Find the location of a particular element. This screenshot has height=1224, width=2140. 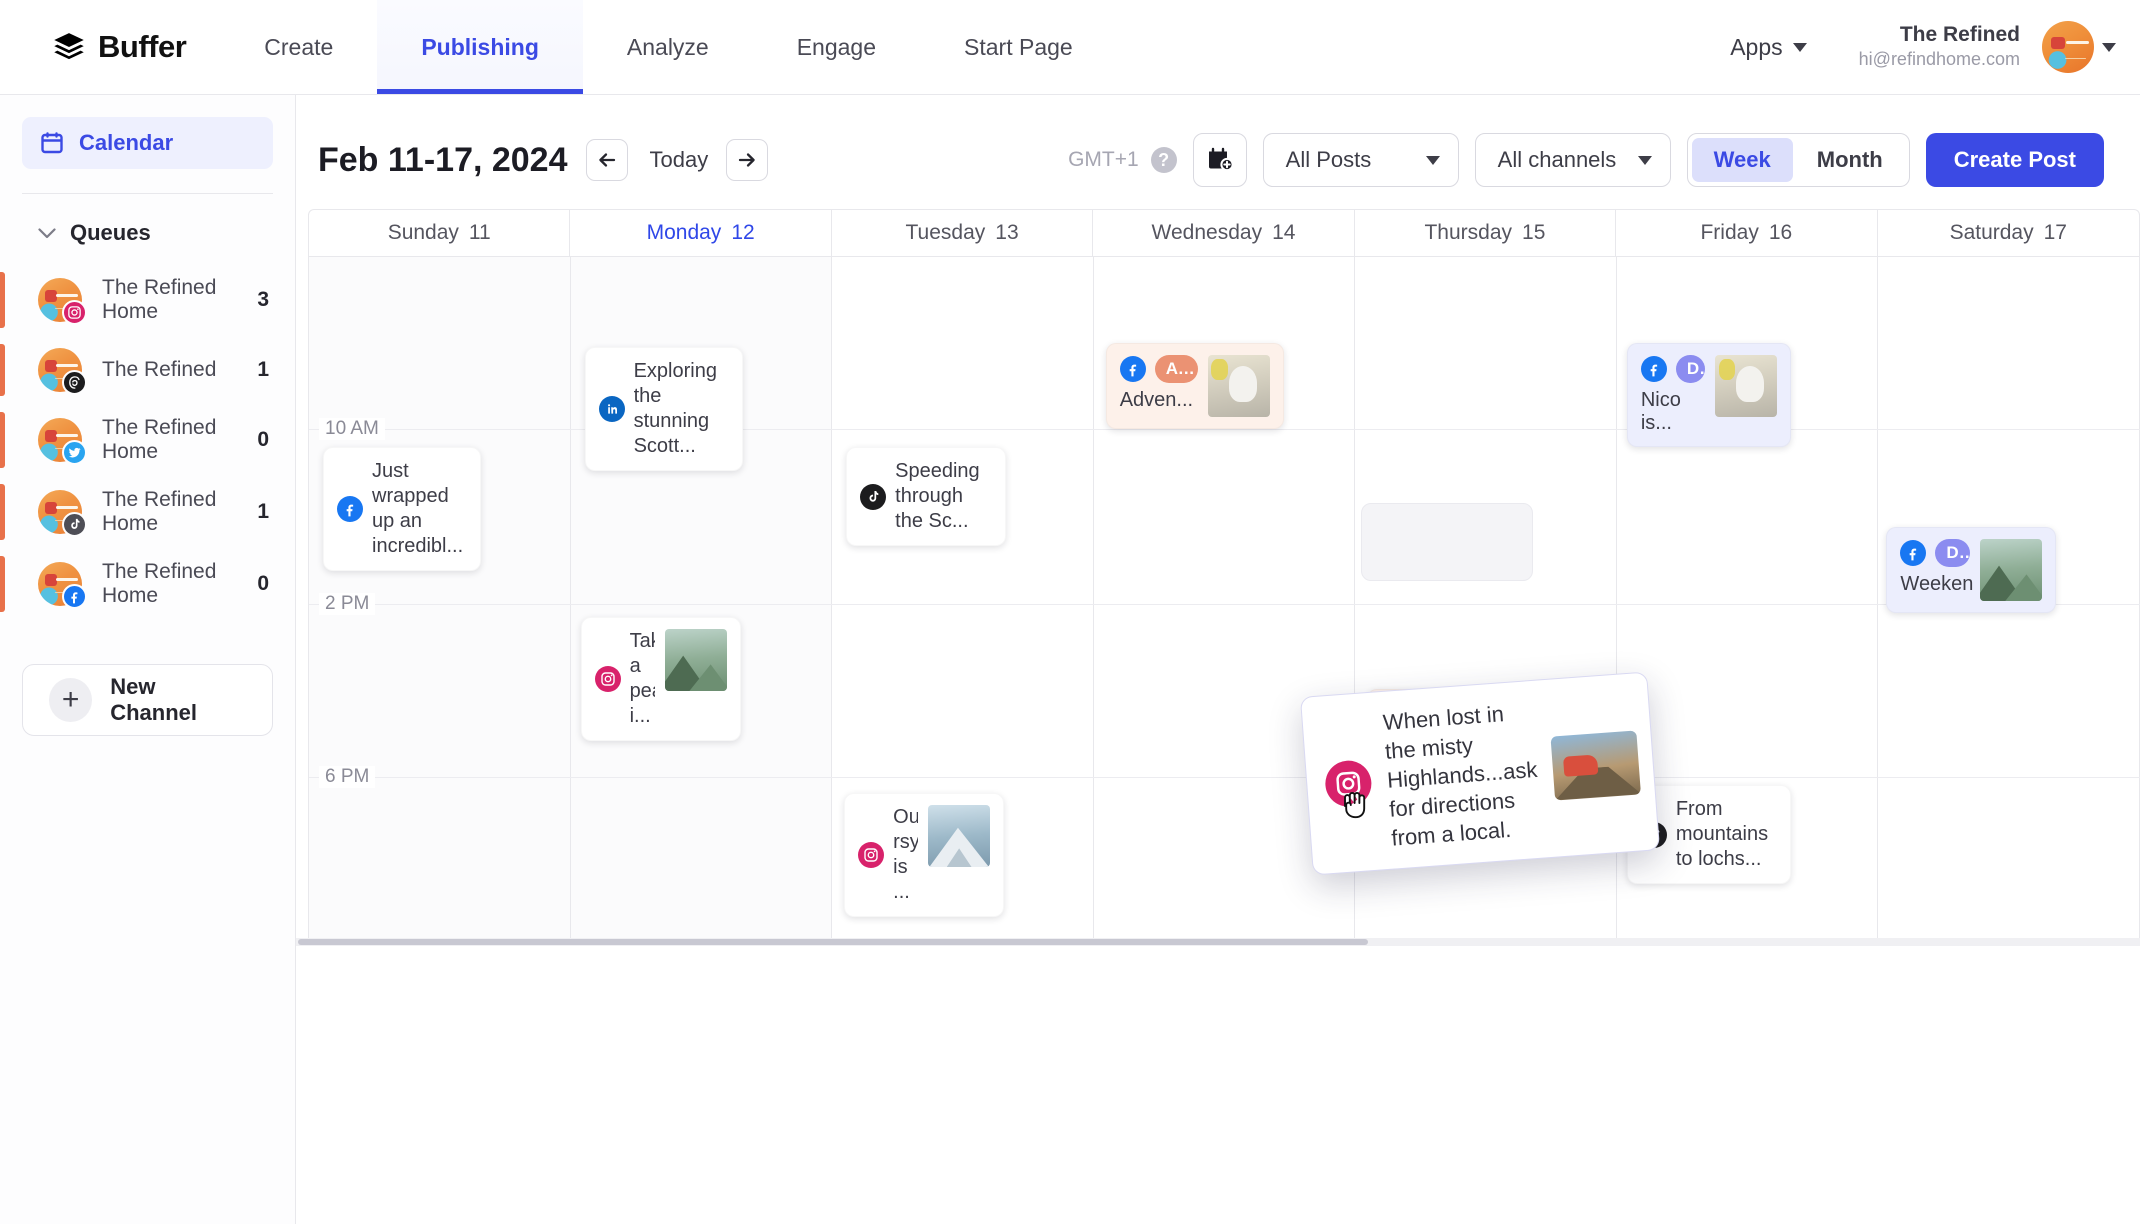

buffer-layers-icon is located at coordinates (69, 46).